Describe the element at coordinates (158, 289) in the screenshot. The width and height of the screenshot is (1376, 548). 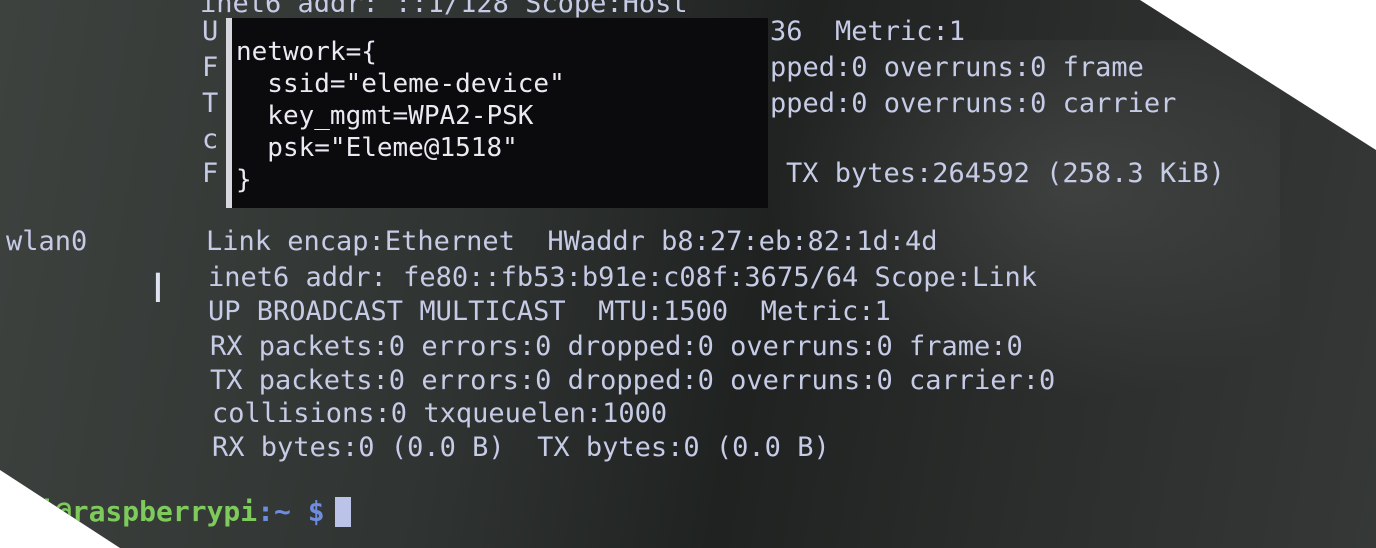
I see `text-cursor-ibeam-icon: I` at that location.